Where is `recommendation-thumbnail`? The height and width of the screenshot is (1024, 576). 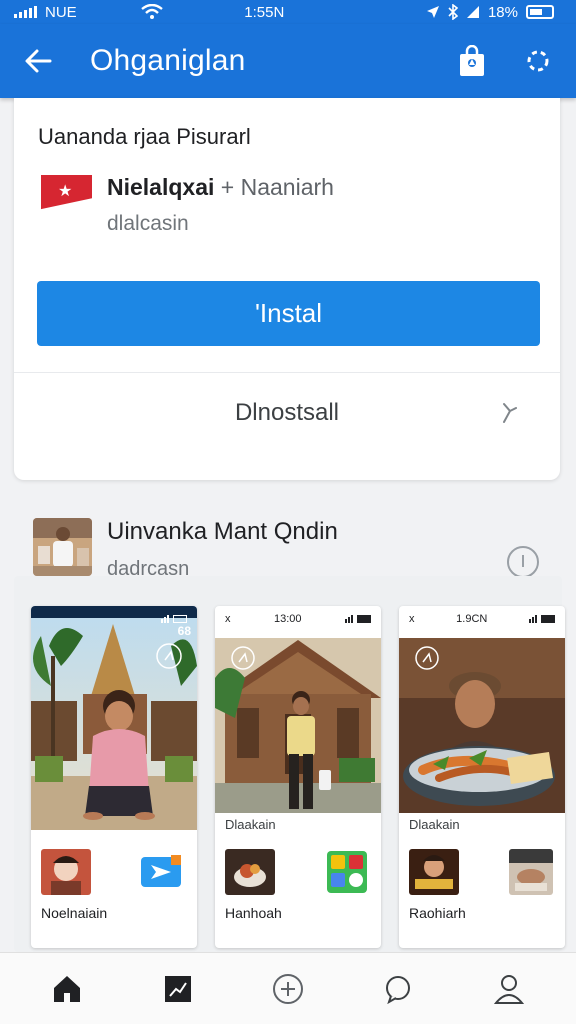
recommendation-thumbnail is located at coordinates (62, 547).